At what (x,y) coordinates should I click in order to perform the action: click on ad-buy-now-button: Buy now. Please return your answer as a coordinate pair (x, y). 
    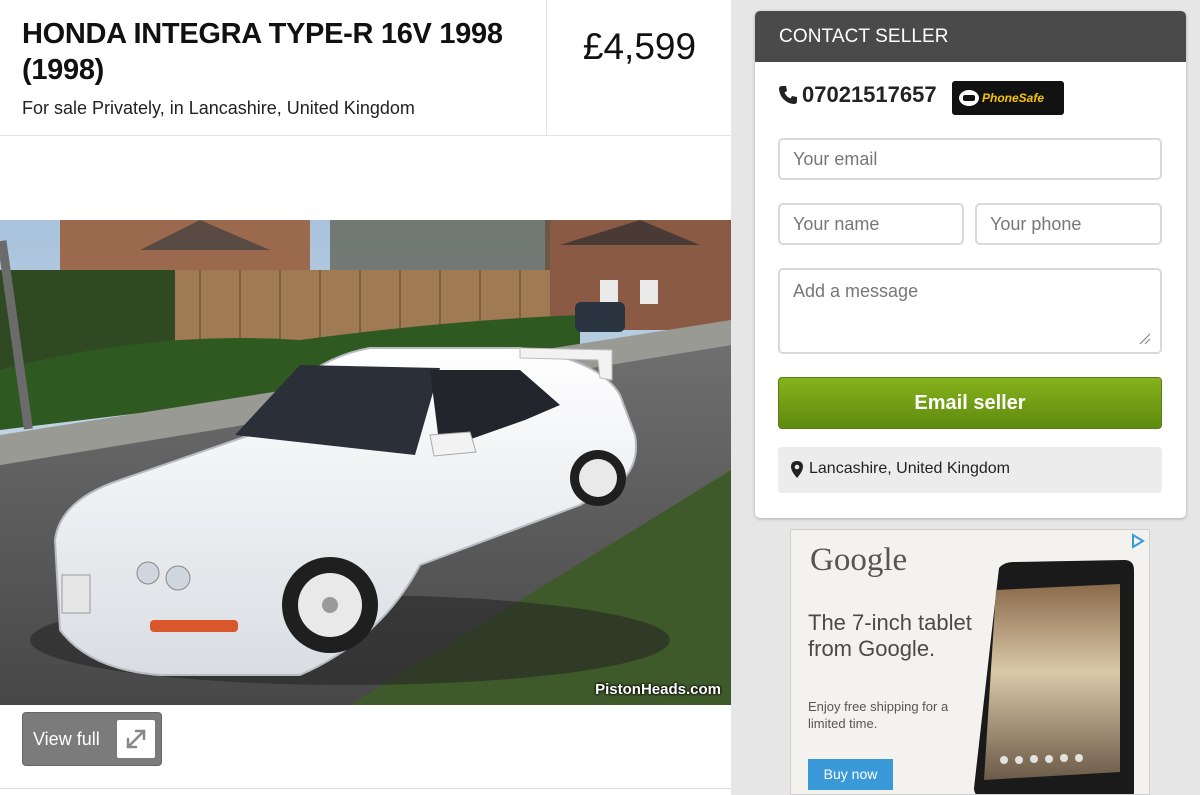
    Looking at the image, I should click on (850, 774).